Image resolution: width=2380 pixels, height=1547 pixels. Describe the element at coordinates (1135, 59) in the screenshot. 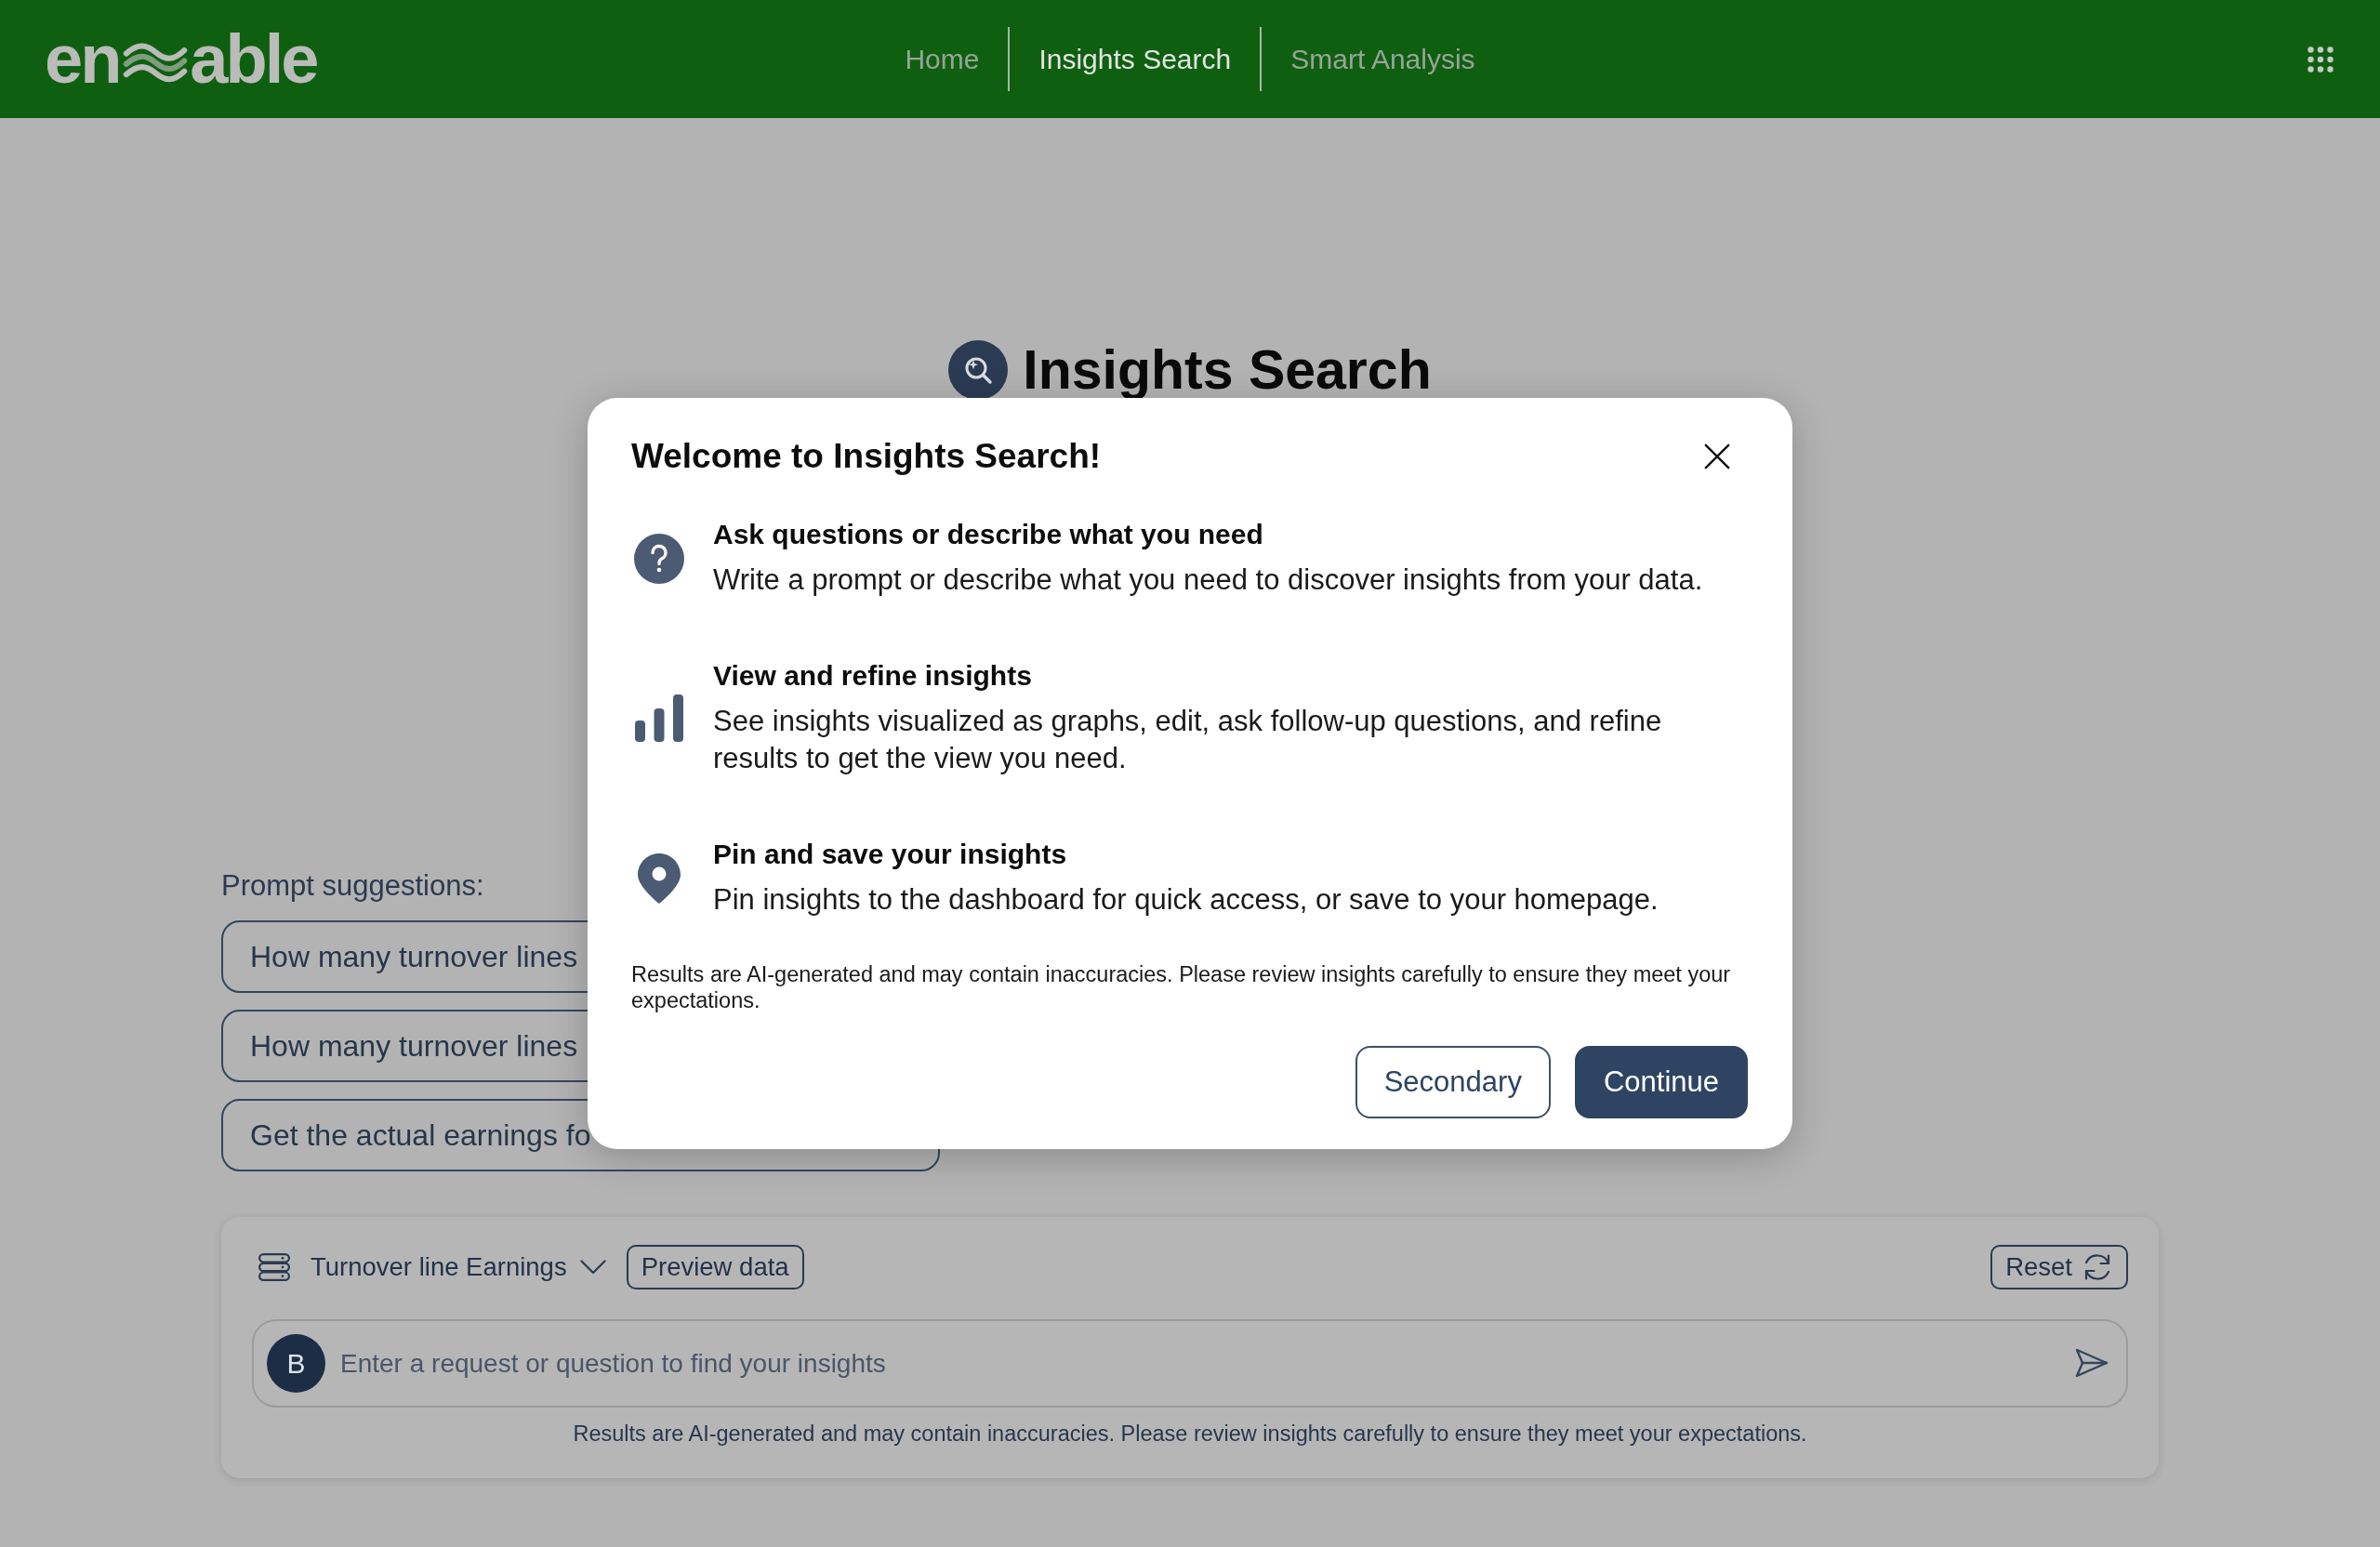

I see `nav-tab: Insights Search` at that location.